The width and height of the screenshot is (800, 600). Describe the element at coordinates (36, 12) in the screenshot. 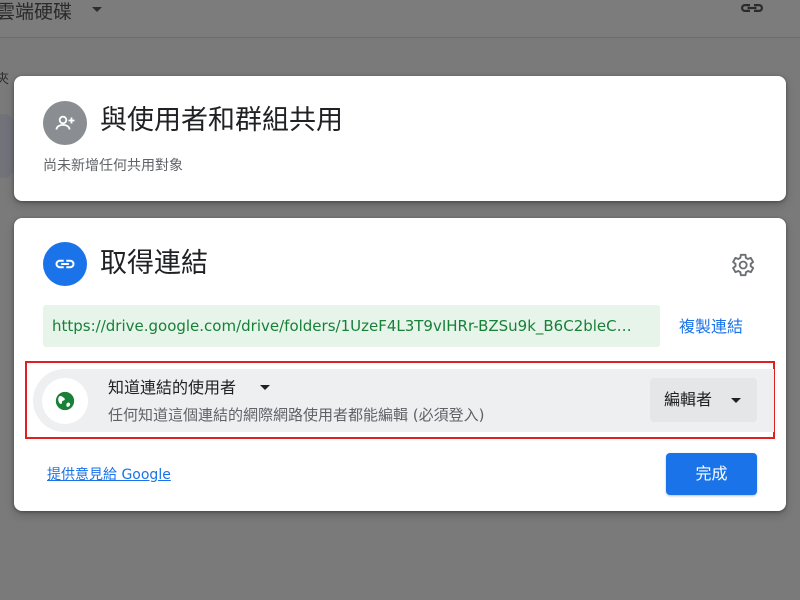

I see `app-title: 雲端硬碟` at that location.